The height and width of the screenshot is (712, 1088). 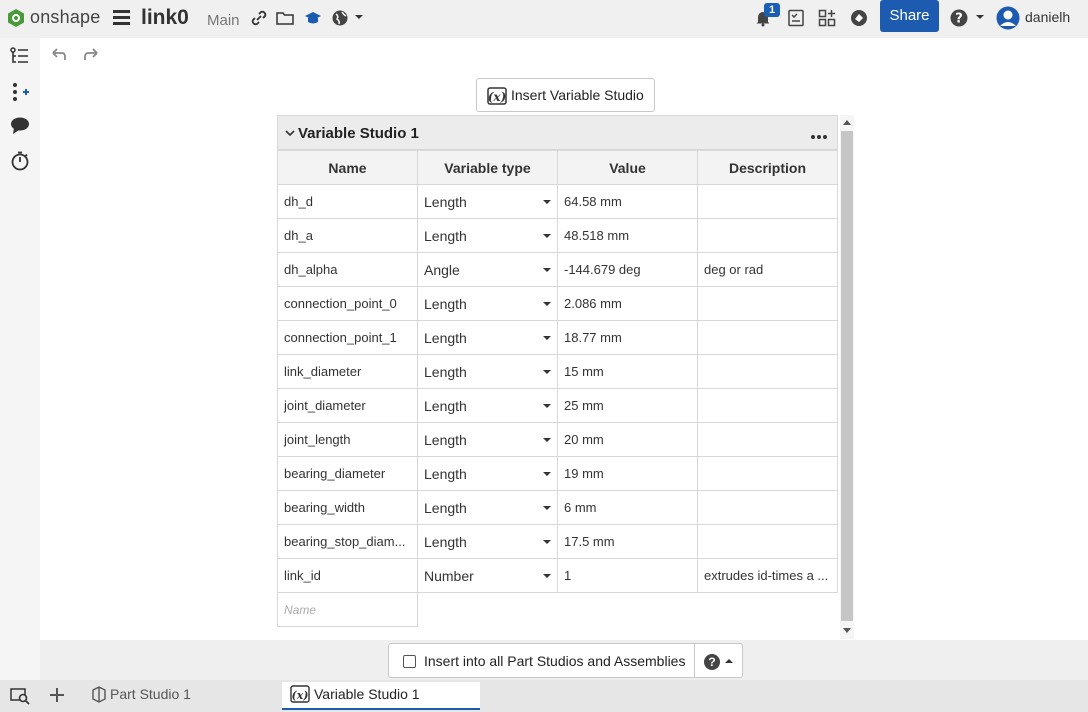 What do you see at coordinates (347, 167) in the screenshot?
I see `column-header-name: Name` at bounding box center [347, 167].